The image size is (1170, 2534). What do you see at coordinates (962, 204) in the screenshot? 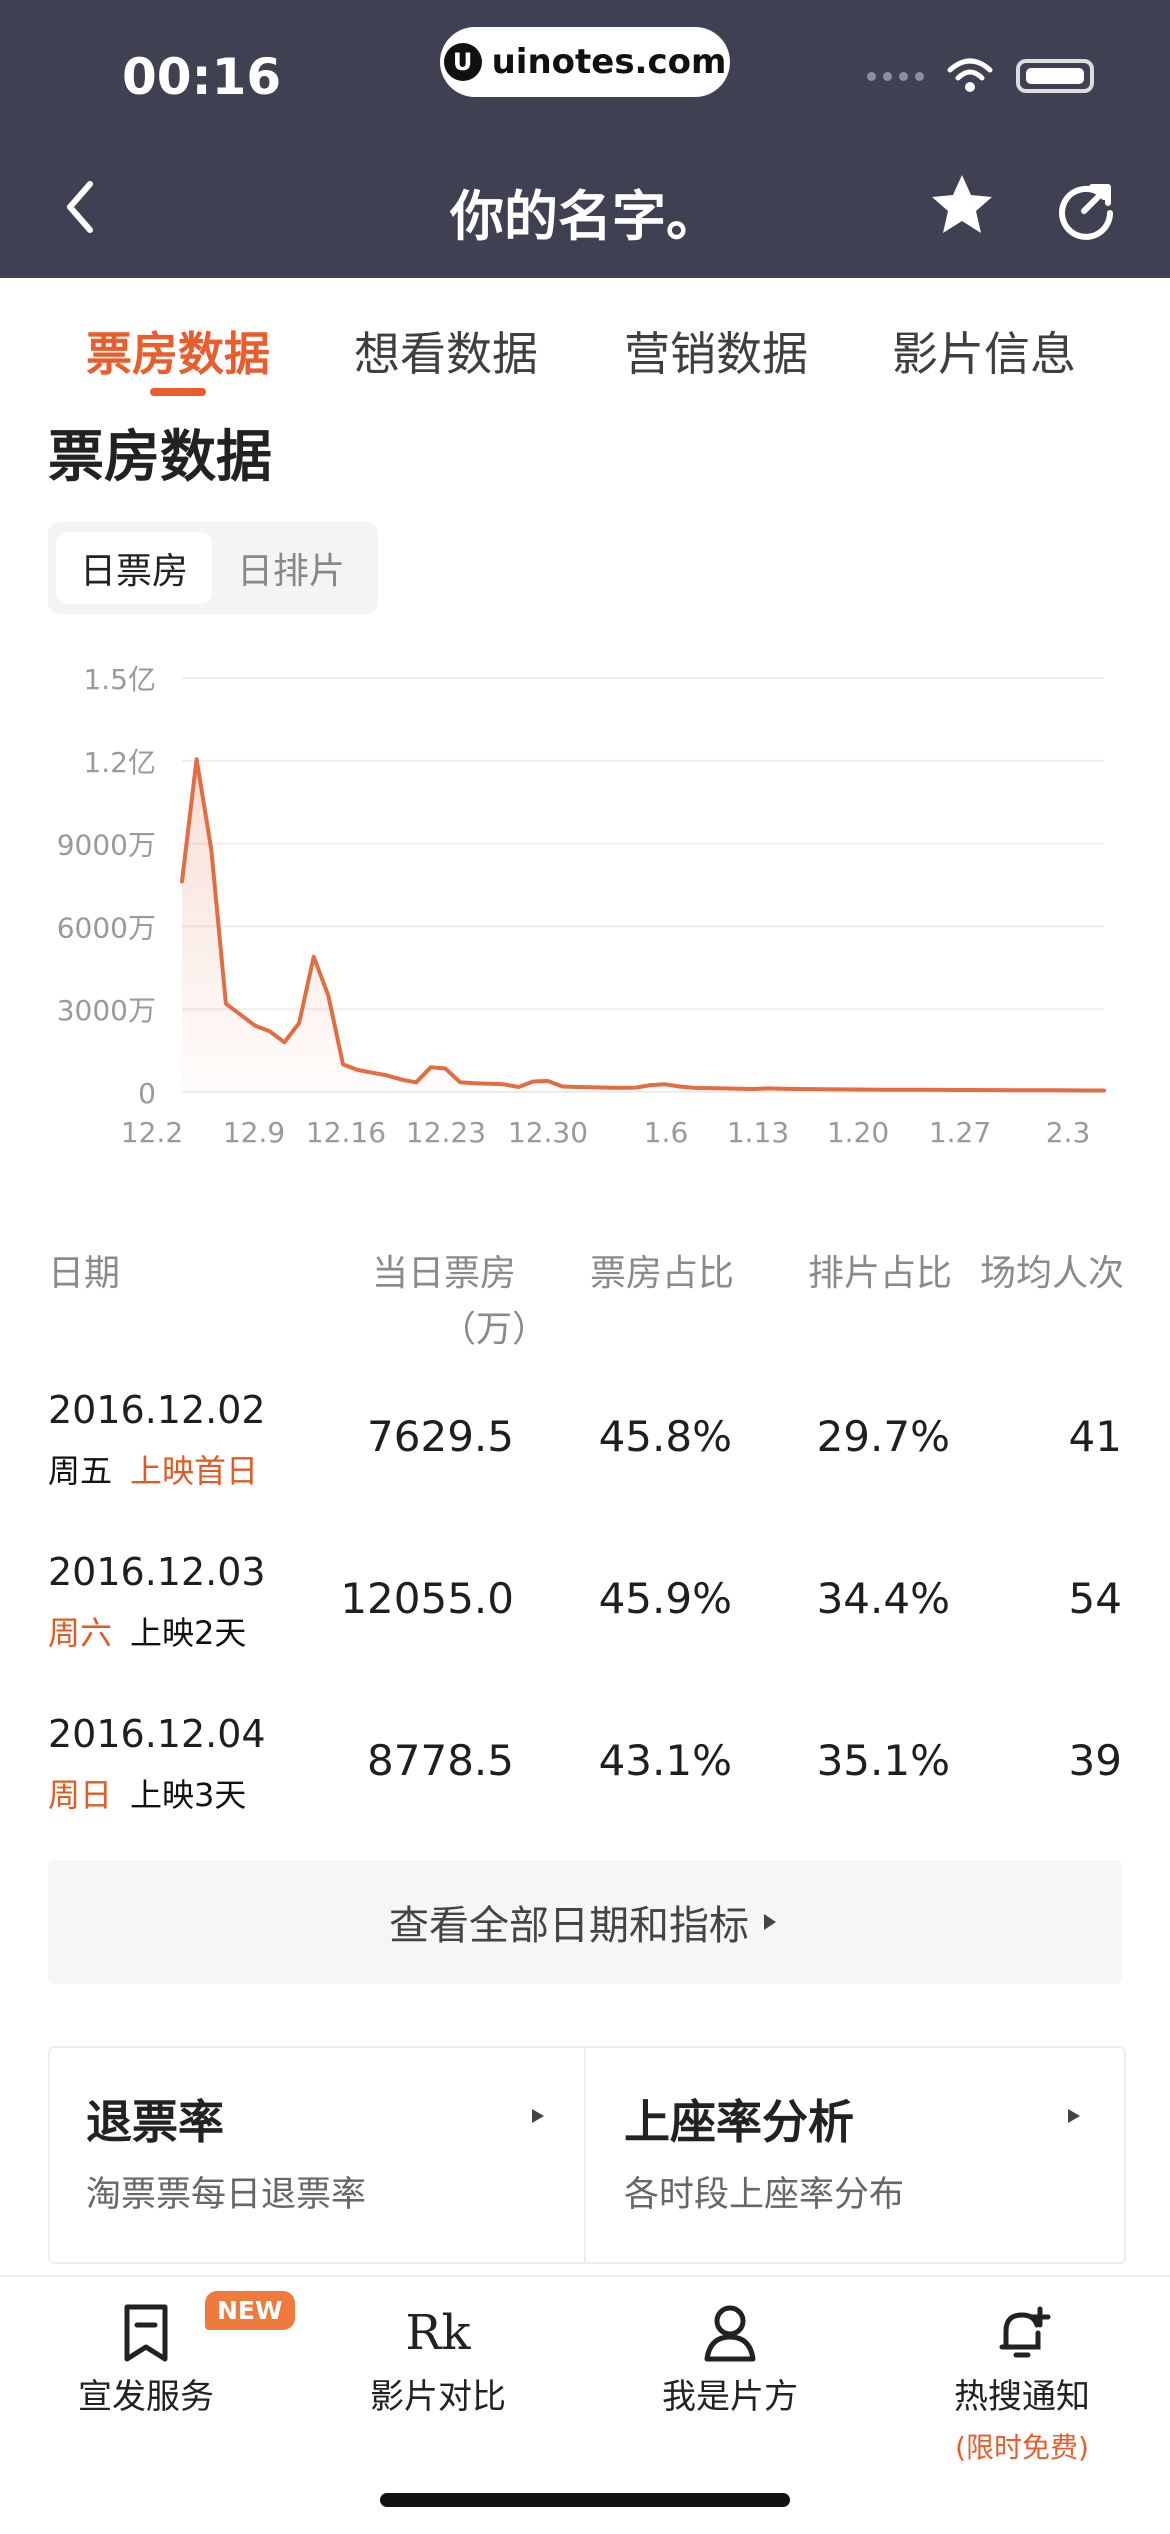
I see `favorite-star-icon` at bounding box center [962, 204].